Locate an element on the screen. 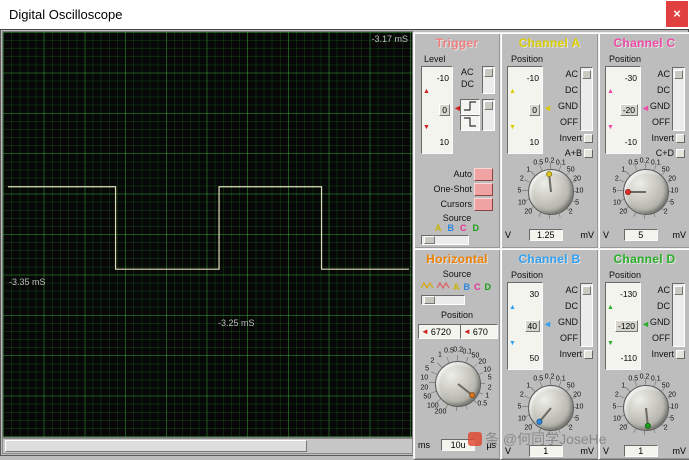 This screenshot has height=460, width=689. watermark-text: 条 @何同学JoseHe is located at coordinates (546, 439).